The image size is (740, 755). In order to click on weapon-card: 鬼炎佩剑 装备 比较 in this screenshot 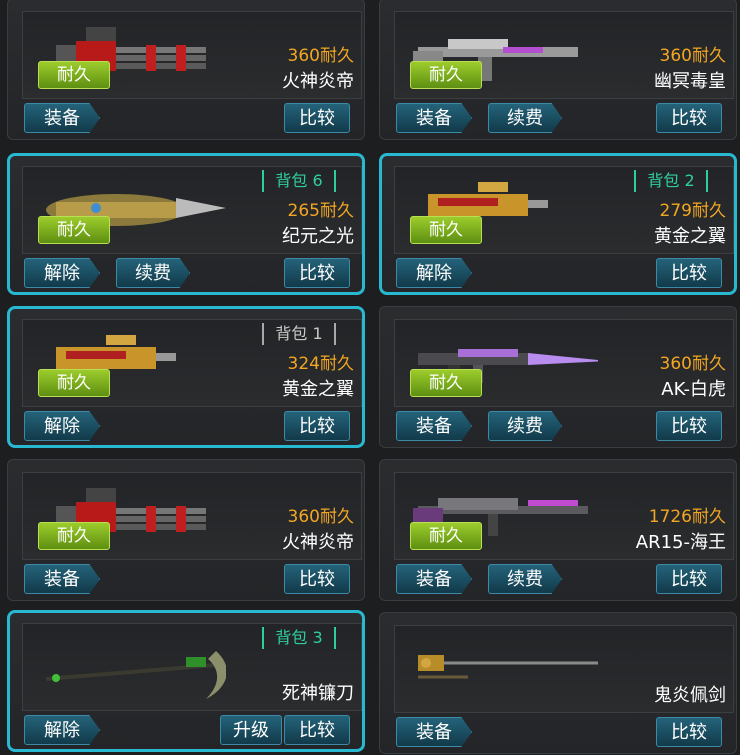, I will do `click(558, 683)`.